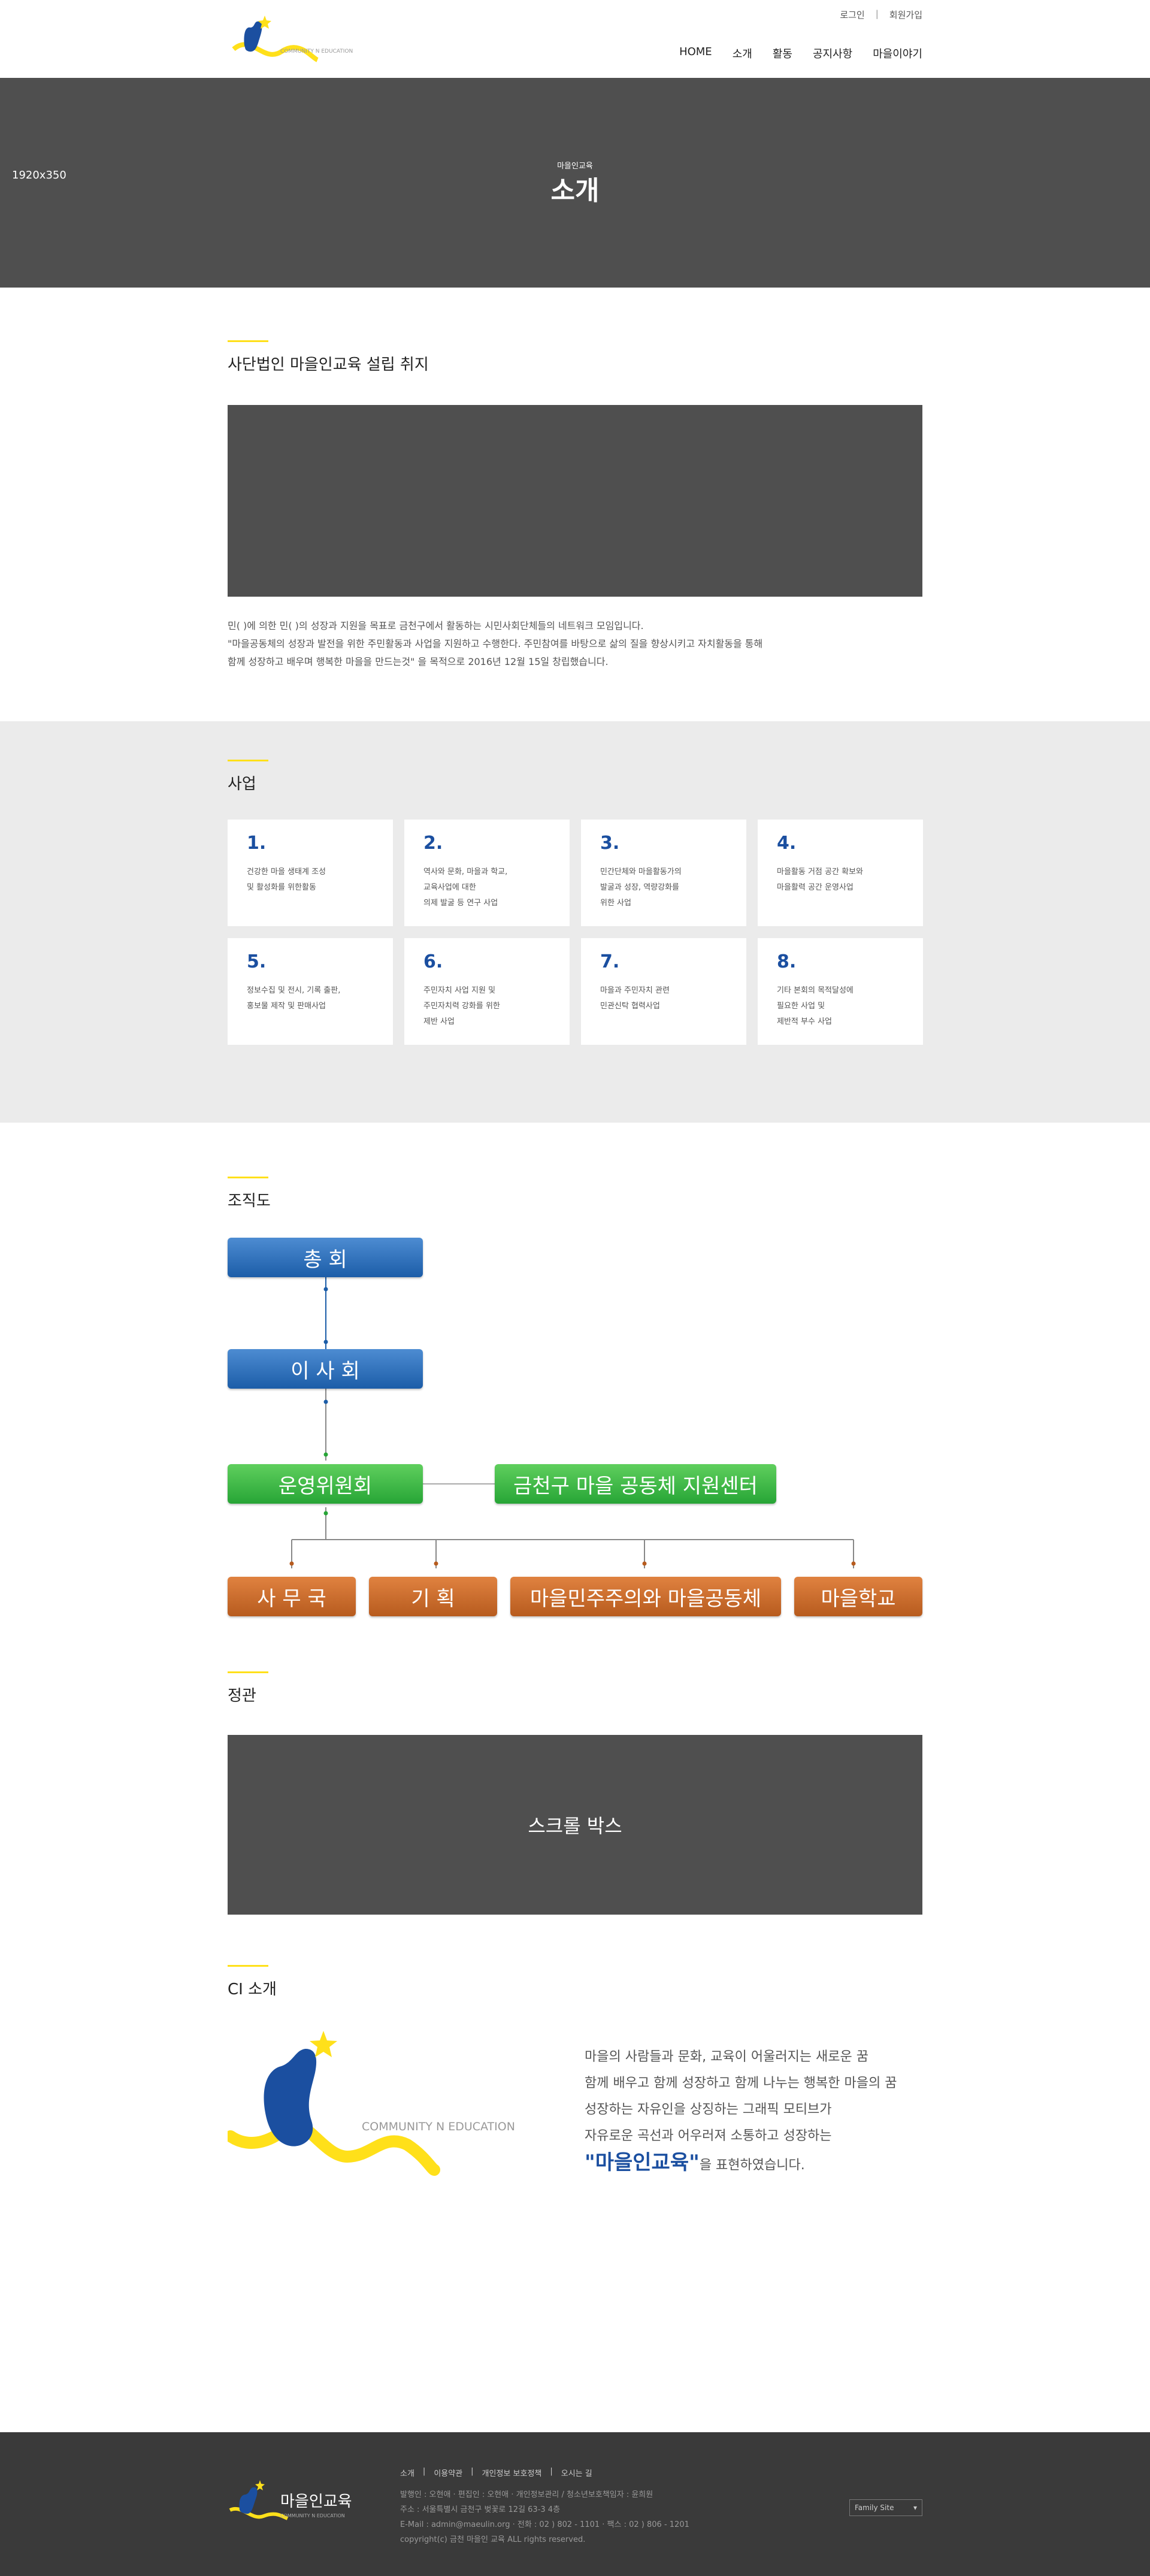 The height and width of the screenshot is (2576, 1150). I want to click on ci-emphasis-line: "마을인교육"을 표현하였습니다., so click(741, 2164).